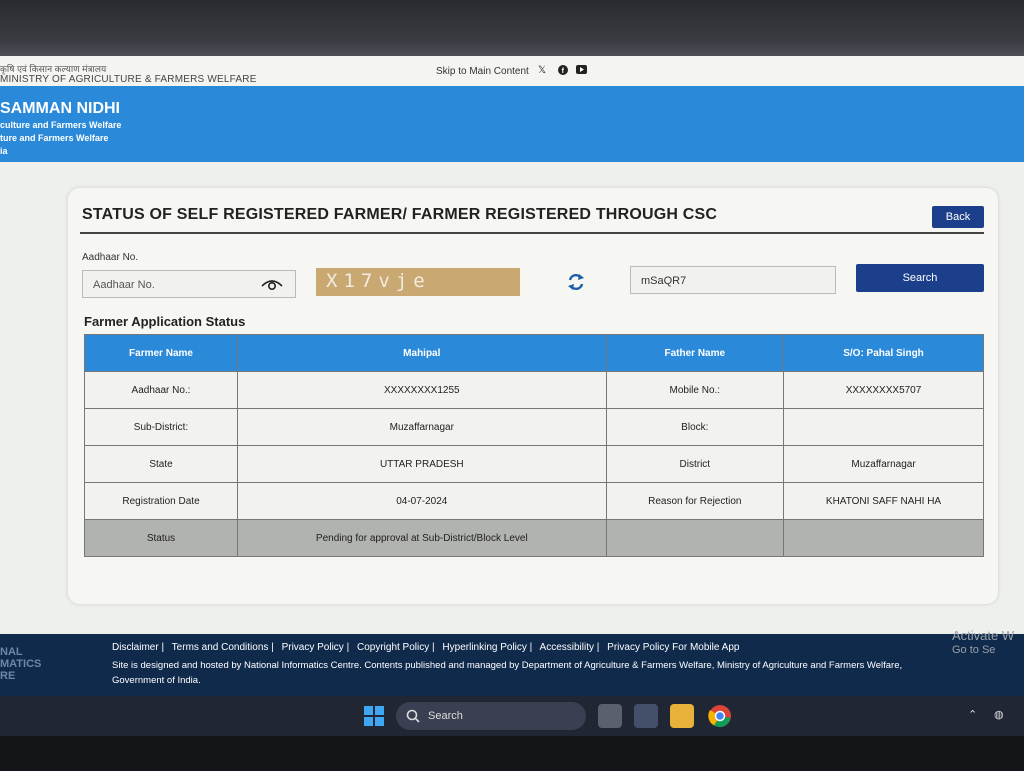  Describe the element at coordinates (124, 285) in the screenshot. I see `aadhaar-placeholder: Aadhaar No.` at that location.